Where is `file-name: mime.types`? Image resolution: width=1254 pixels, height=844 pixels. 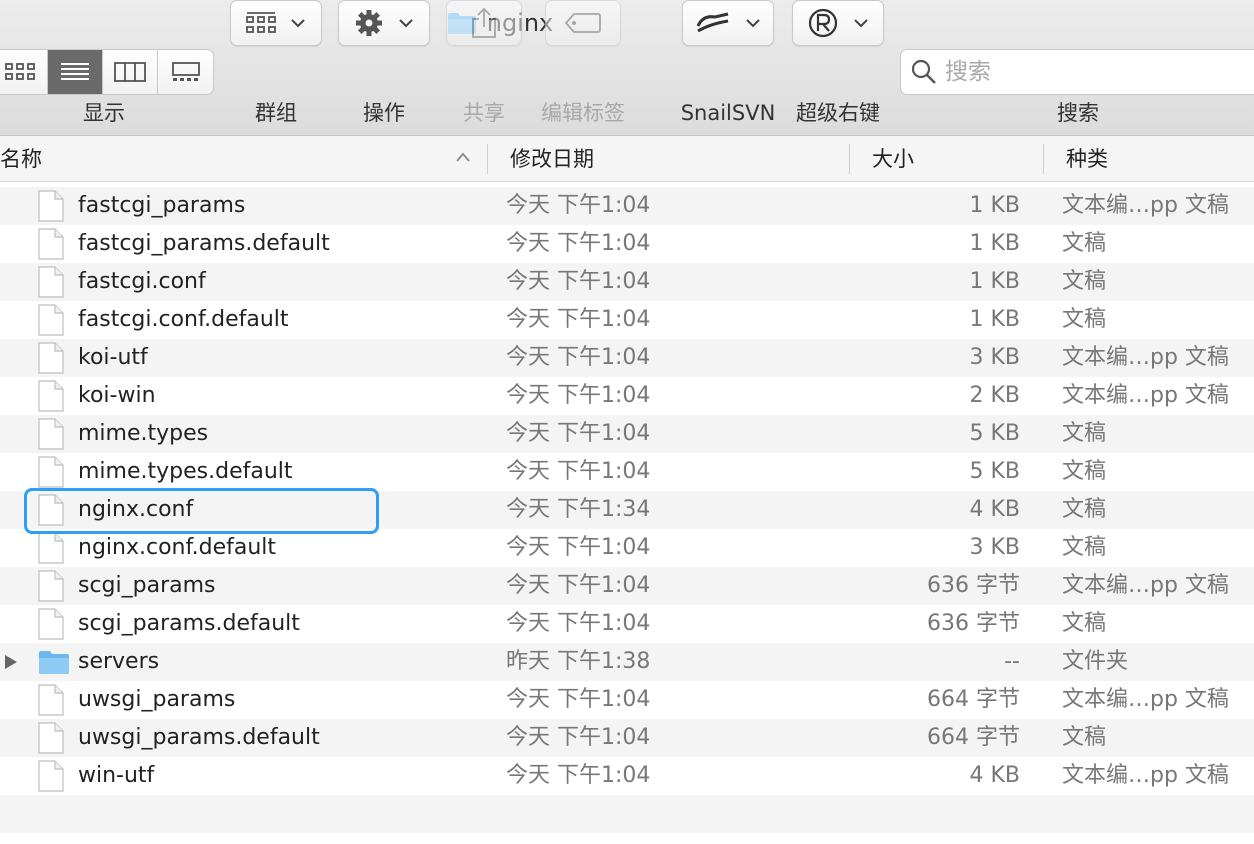 file-name: mime.types is located at coordinates (143, 434).